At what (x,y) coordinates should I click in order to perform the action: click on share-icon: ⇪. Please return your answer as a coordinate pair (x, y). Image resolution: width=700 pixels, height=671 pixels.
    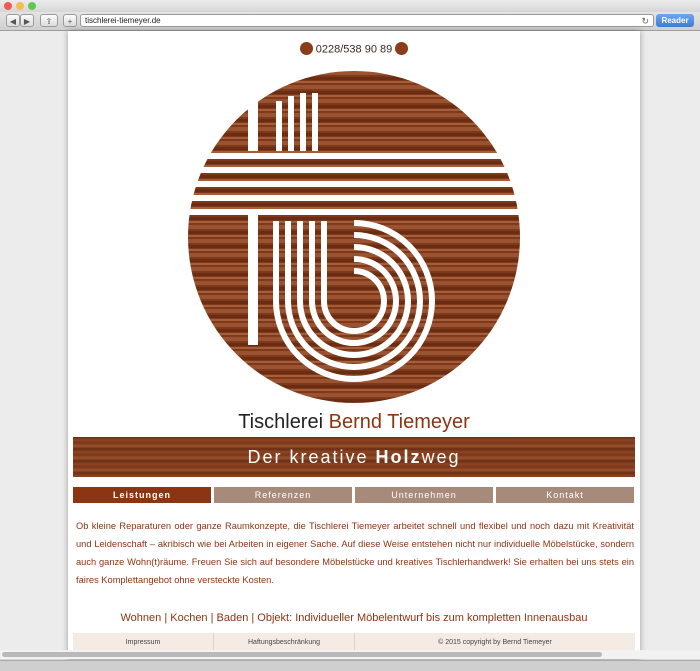
    Looking at the image, I should click on (49, 20).